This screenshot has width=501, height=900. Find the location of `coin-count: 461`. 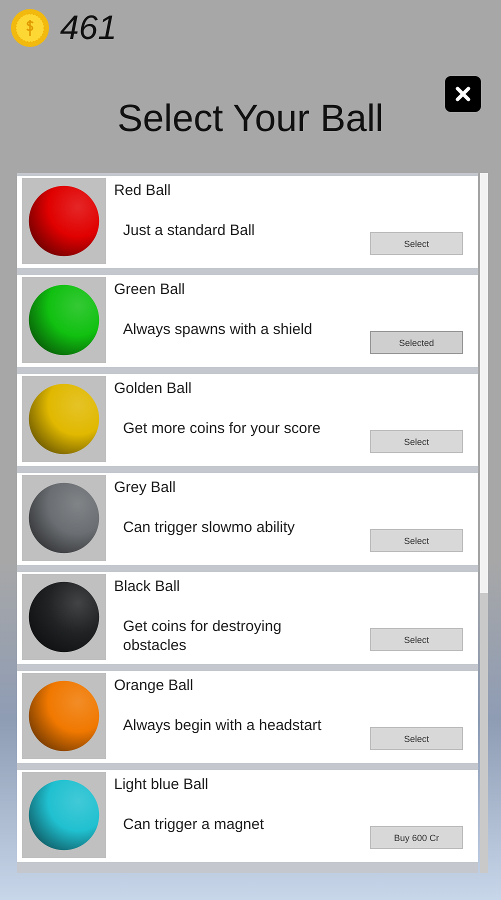

coin-count: 461 is located at coordinates (88, 28).